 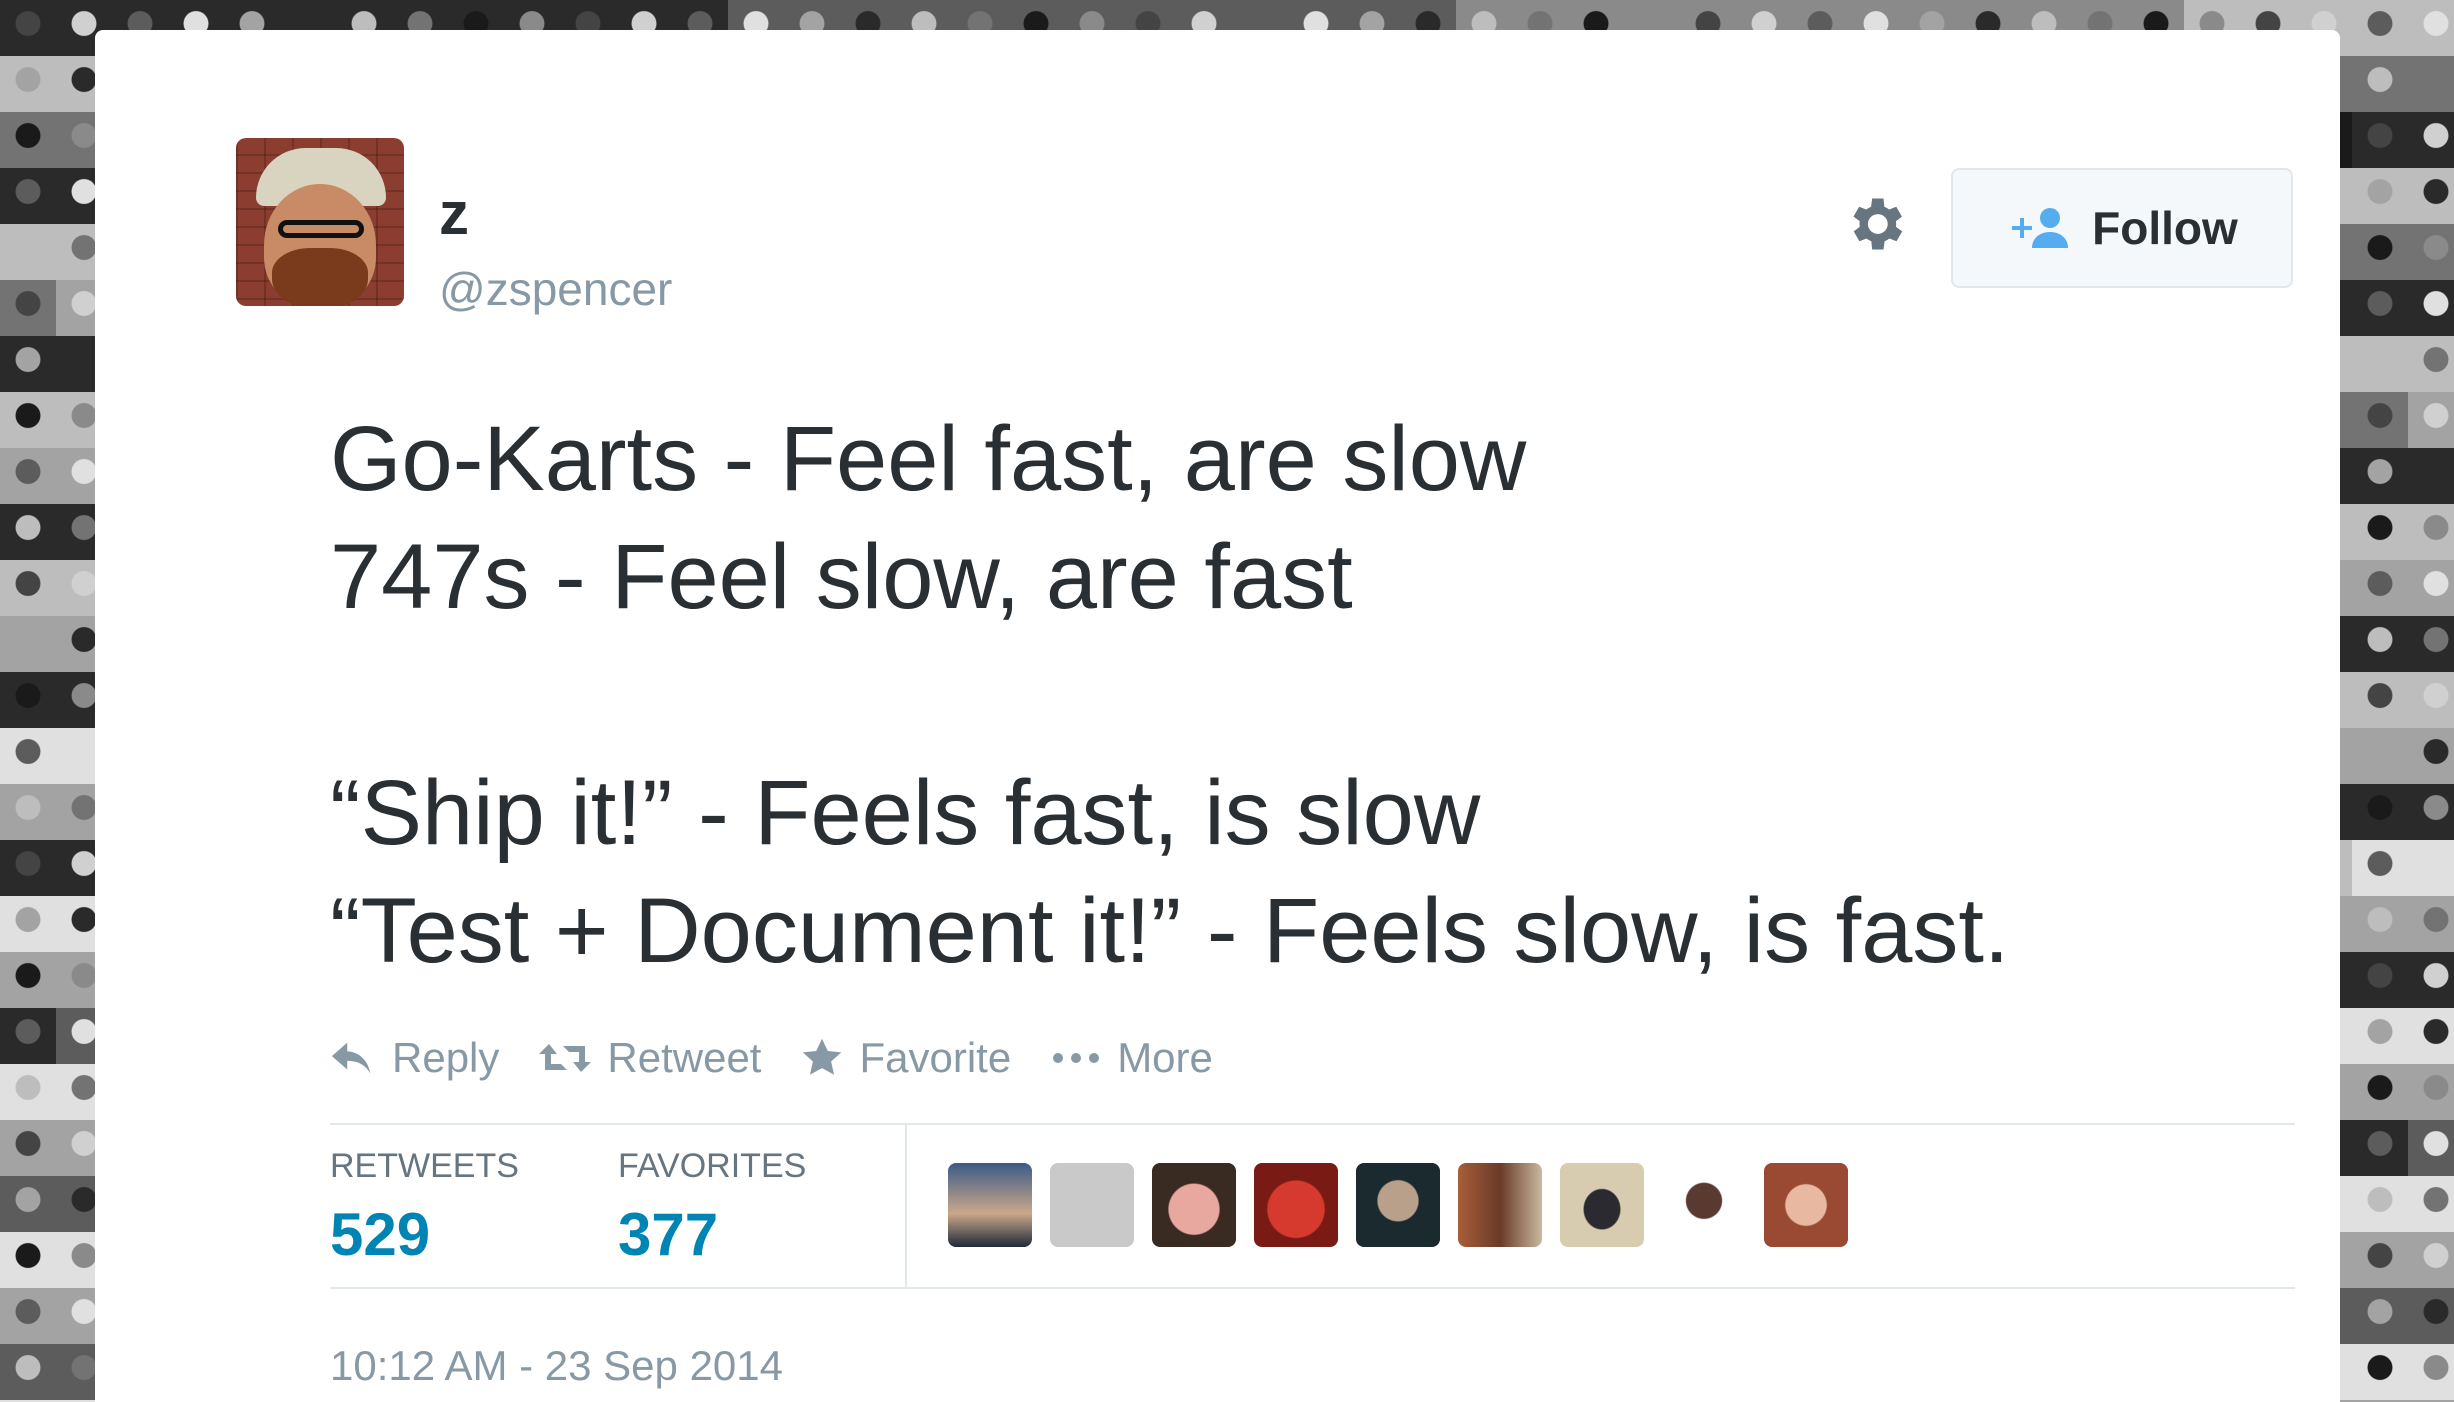 I want to click on favorite-button: Favorite, so click(x=906, y=1058).